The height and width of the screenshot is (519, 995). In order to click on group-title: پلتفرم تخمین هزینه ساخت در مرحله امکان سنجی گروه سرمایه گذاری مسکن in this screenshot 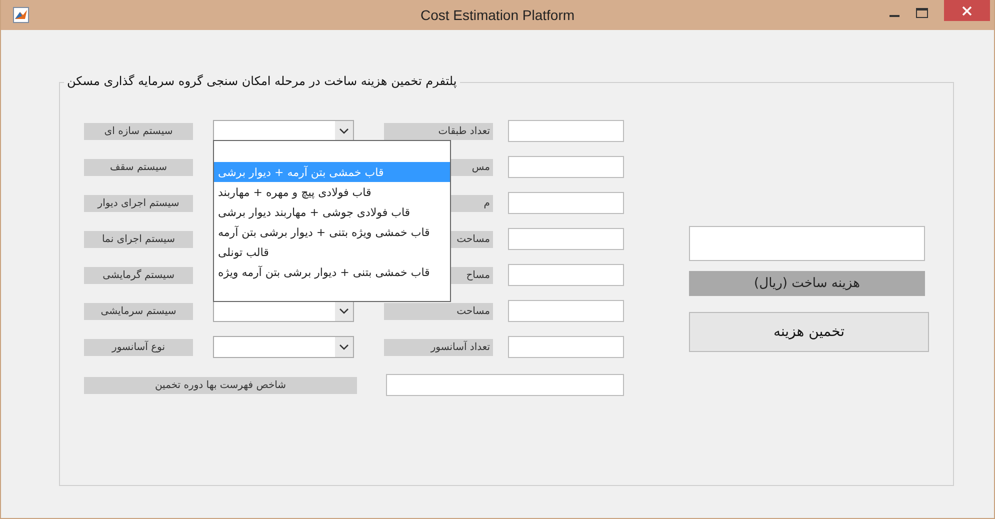, I will do `click(262, 81)`.